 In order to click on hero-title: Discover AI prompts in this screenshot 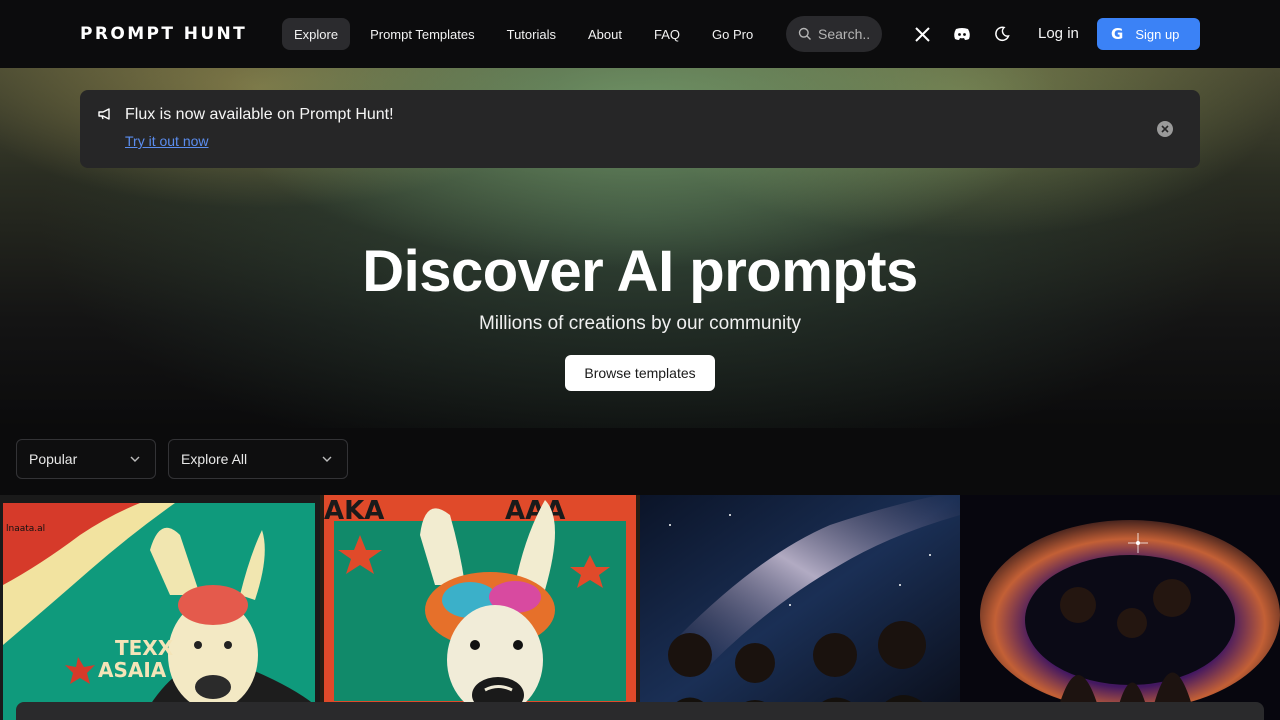, I will do `click(640, 271)`.